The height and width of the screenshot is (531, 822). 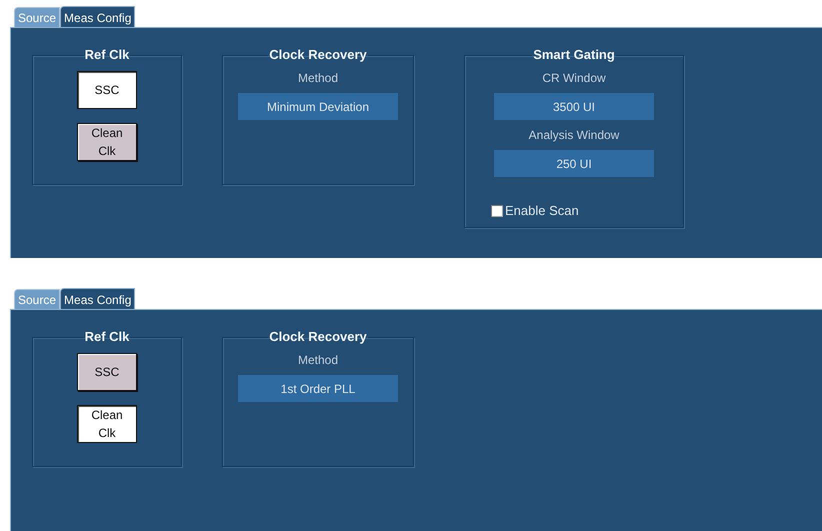 What do you see at coordinates (497, 210) in the screenshot?
I see `checkbox` at bounding box center [497, 210].